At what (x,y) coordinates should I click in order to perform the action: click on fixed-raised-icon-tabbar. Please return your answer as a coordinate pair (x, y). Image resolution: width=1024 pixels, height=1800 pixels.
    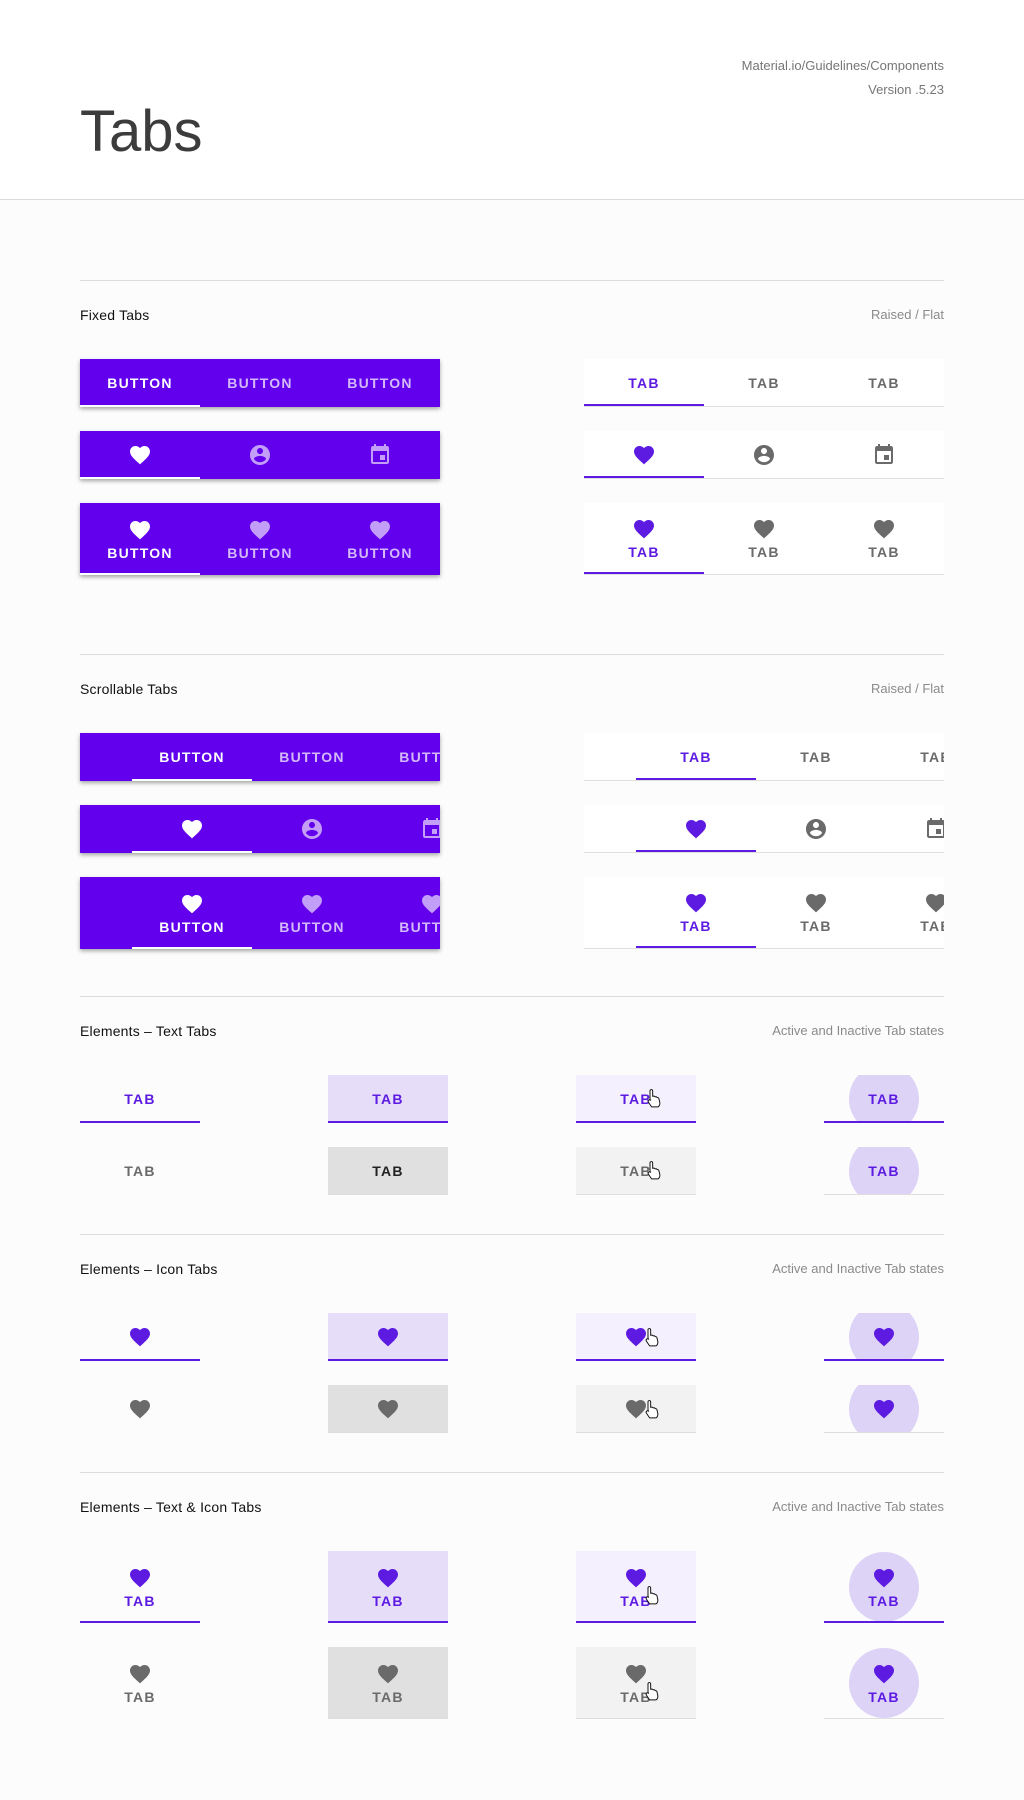
    Looking at the image, I should click on (260, 455).